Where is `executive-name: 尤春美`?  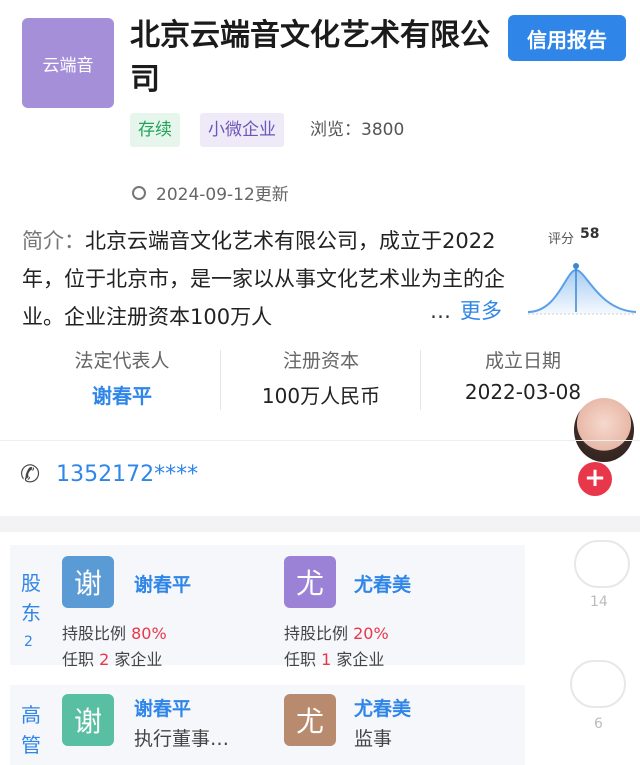 executive-name: 尤春美 is located at coordinates (382, 707).